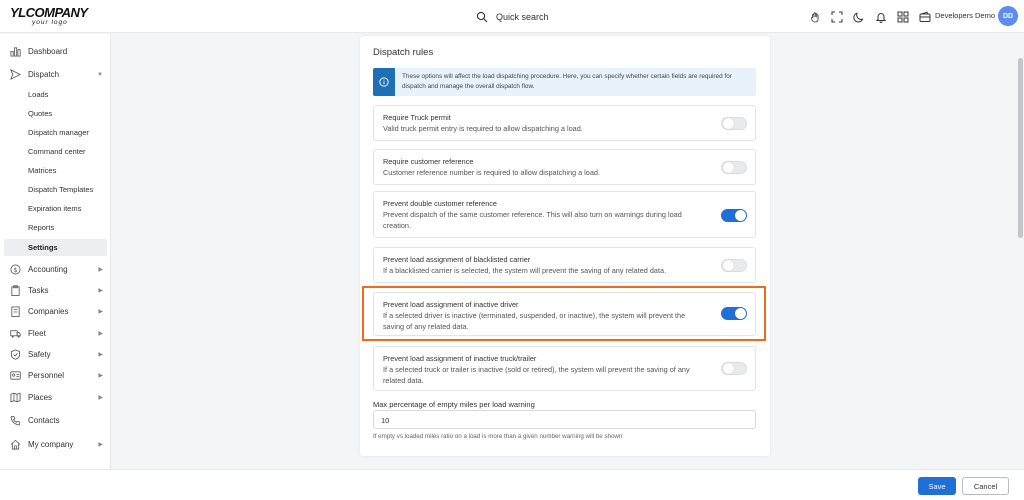 Image resolution: width=1024 pixels, height=500 pixels. What do you see at coordinates (15, 355) in the screenshot?
I see `shield-icon` at bounding box center [15, 355].